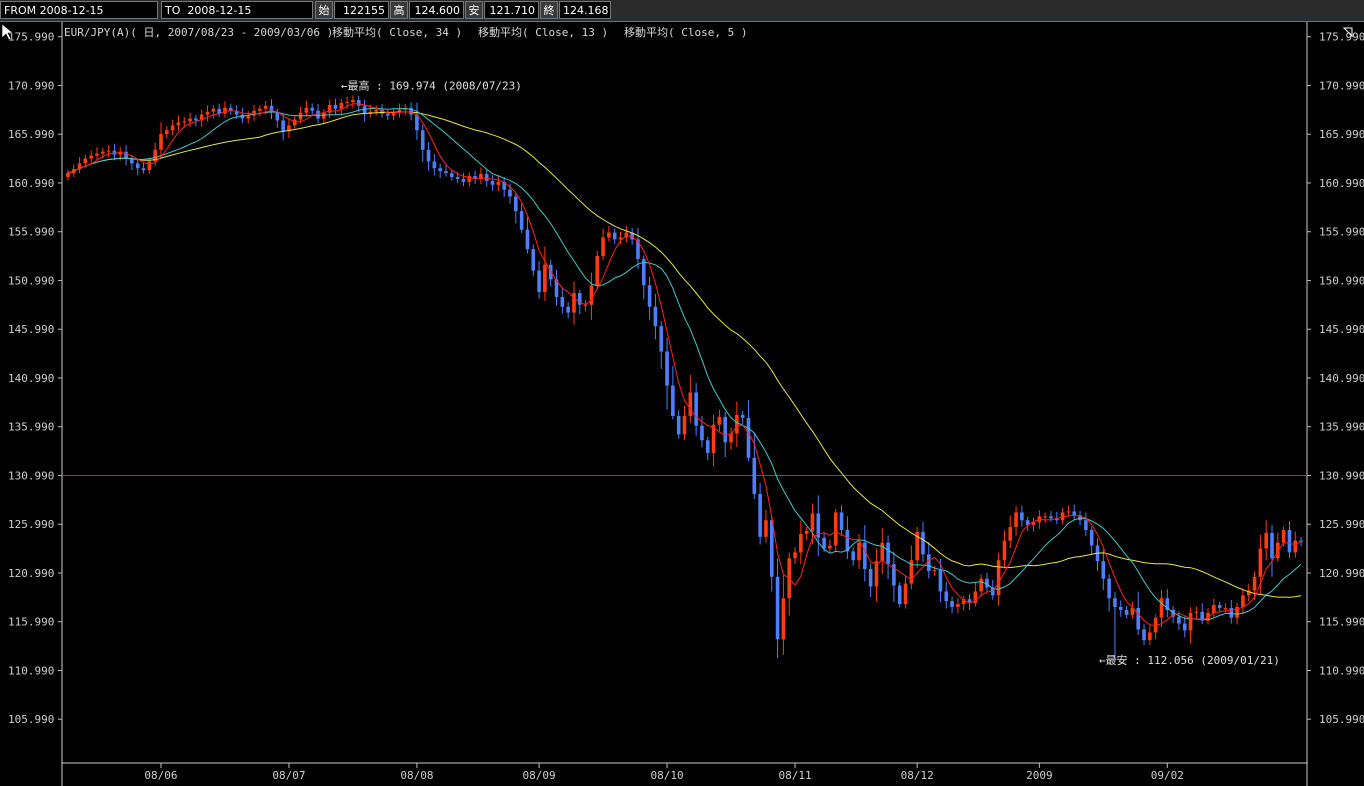  Describe the element at coordinates (1341, 427) in the screenshot. I see `y-tick-label-right: 135.990` at that location.